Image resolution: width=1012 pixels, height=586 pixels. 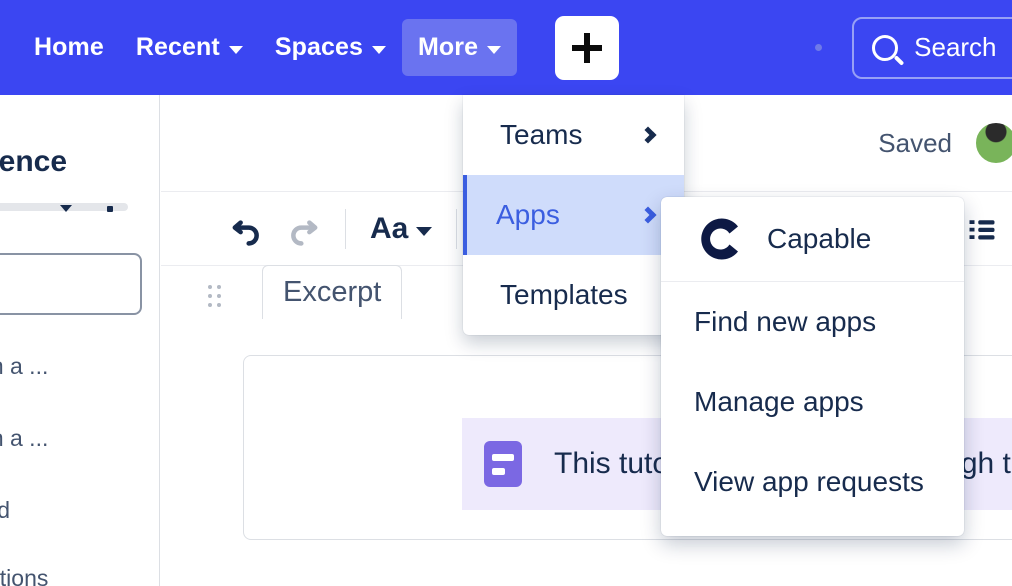 I want to click on menu-item-label: Templates, so click(x=564, y=294).